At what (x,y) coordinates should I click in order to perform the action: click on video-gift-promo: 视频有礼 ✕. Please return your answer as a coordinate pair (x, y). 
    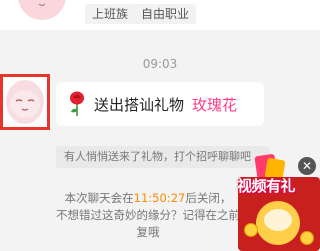
    Looking at the image, I should click on (278, 202).